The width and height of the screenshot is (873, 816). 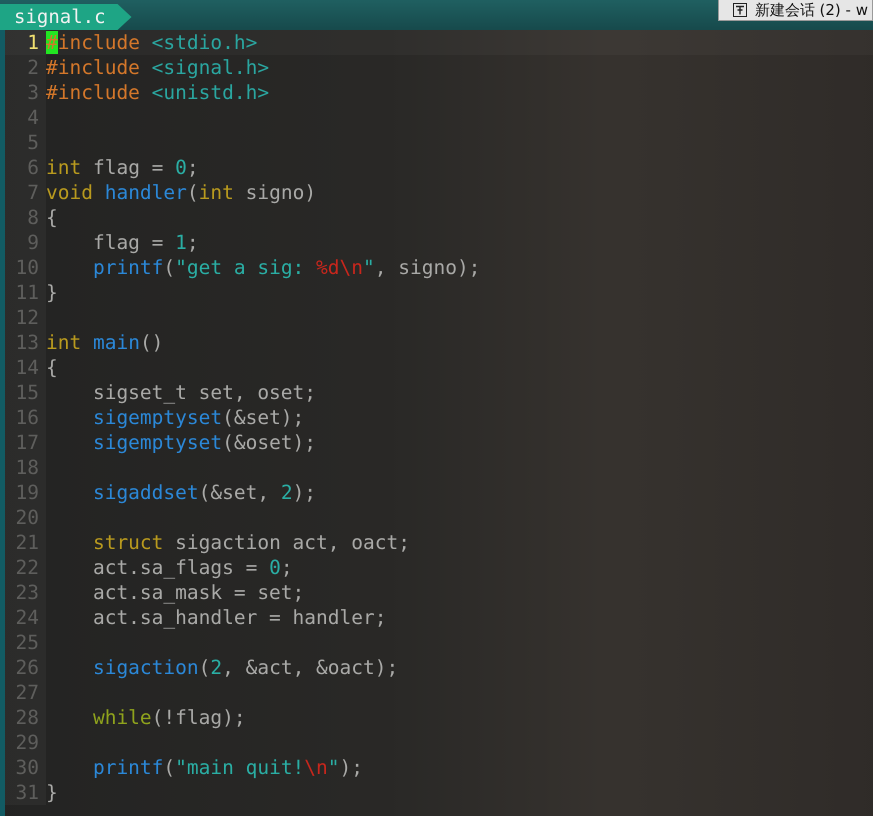 What do you see at coordinates (145, 242) in the screenshot?
I see `code-line: flag = 1;` at bounding box center [145, 242].